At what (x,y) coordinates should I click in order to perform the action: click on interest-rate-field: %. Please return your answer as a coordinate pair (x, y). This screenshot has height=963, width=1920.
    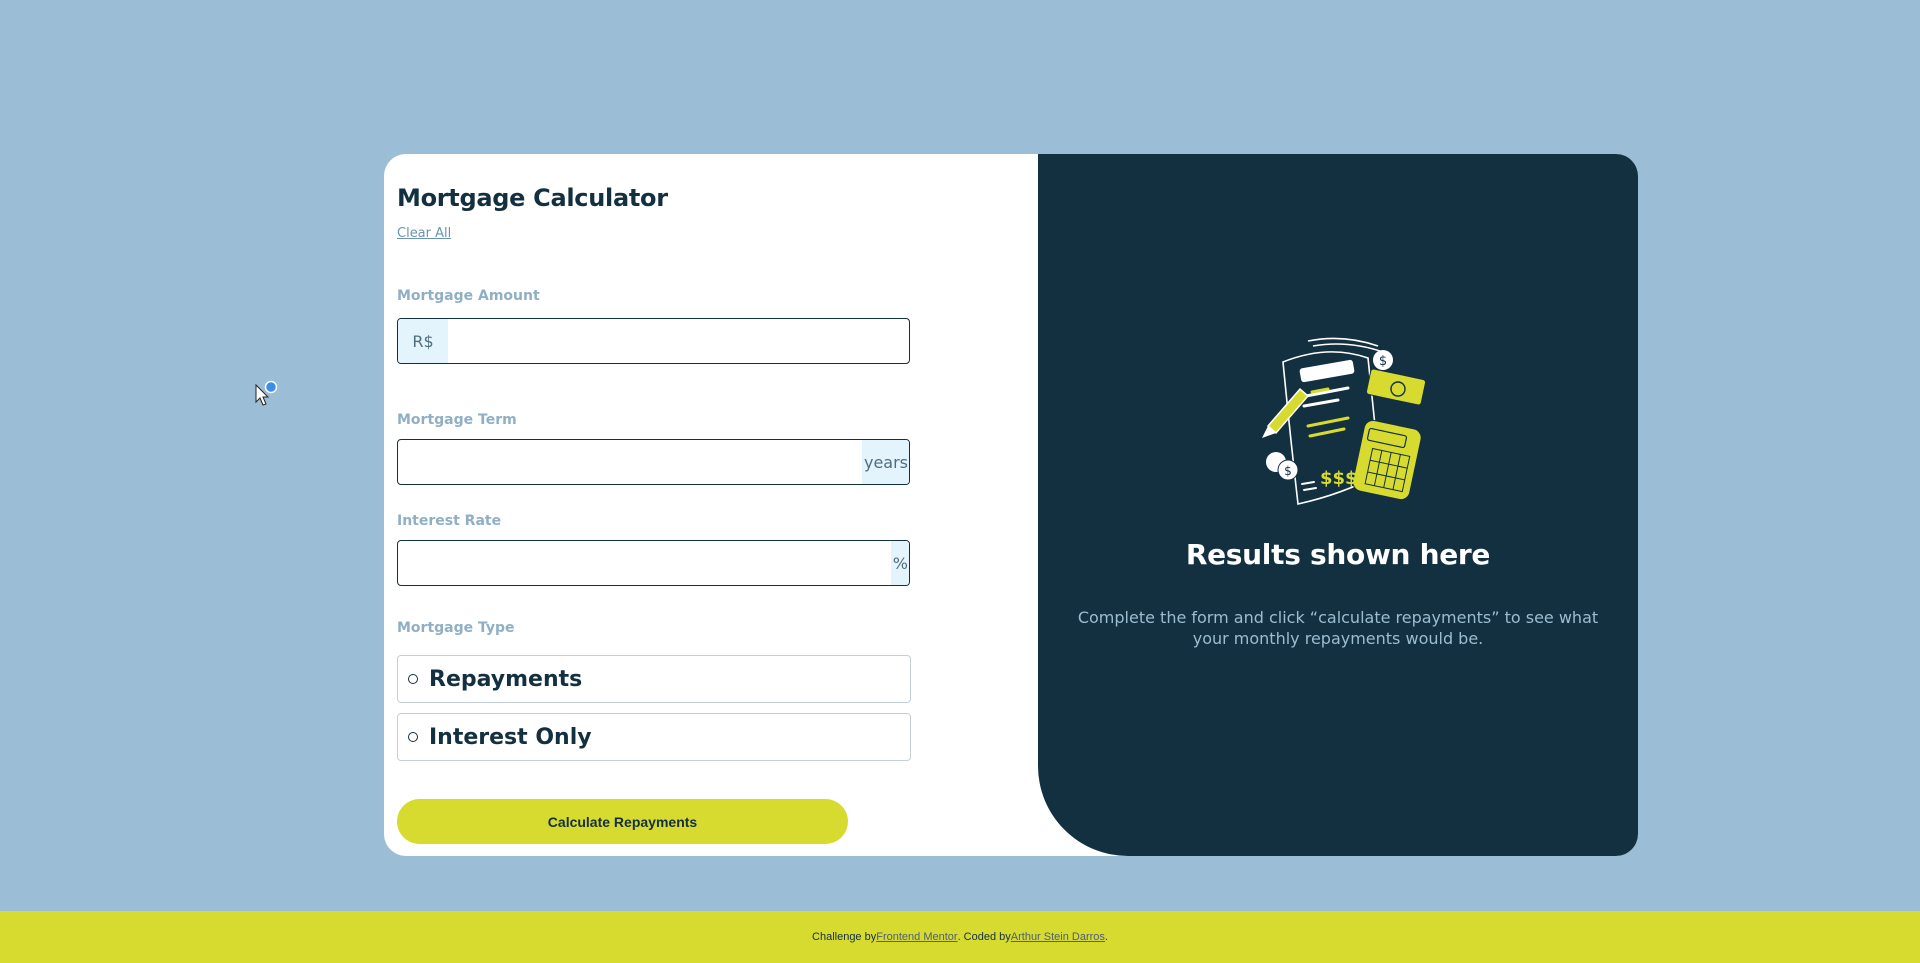
    Looking at the image, I should click on (653, 563).